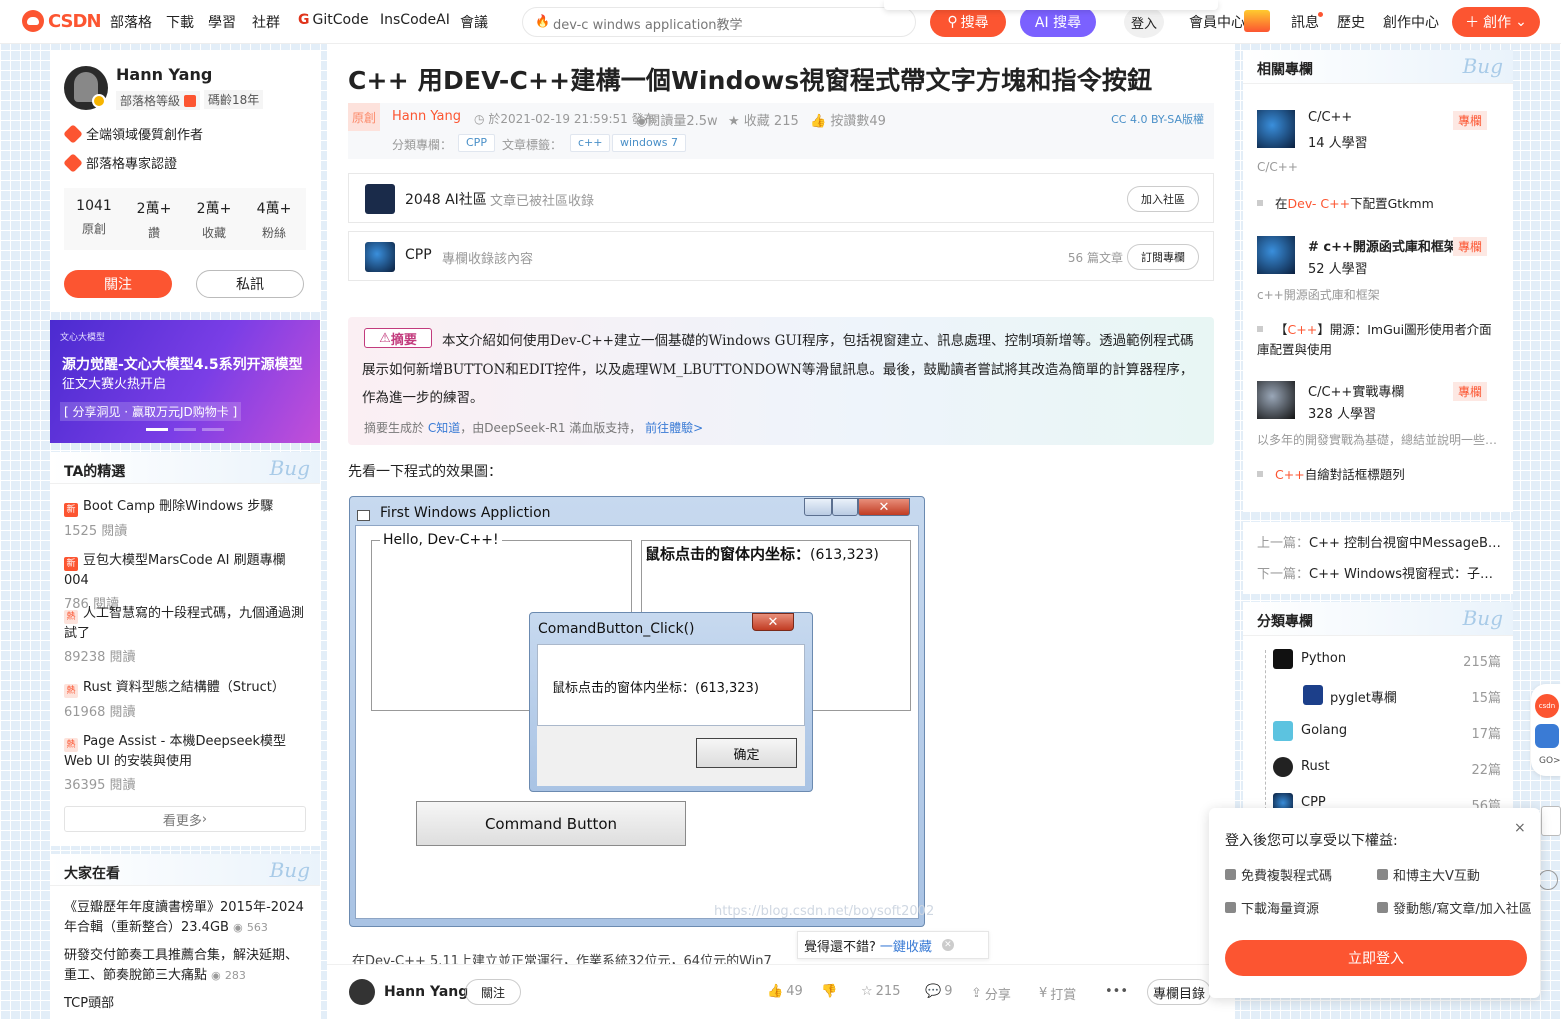 This screenshot has width=1561, height=1019. Describe the element at coordinates (1057, 993) in the screenshot. I see `toolbar-tip-button: ¥ 打賞` at that location.